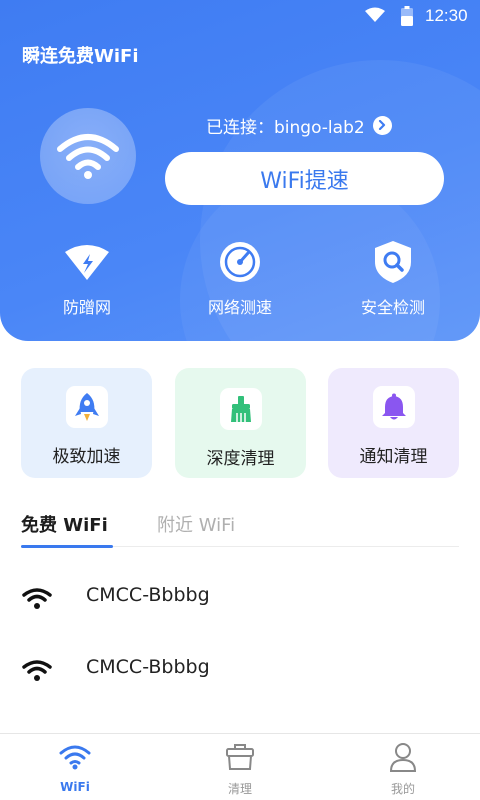  I want to click on card-label: 极致加速, so click(86, 457).